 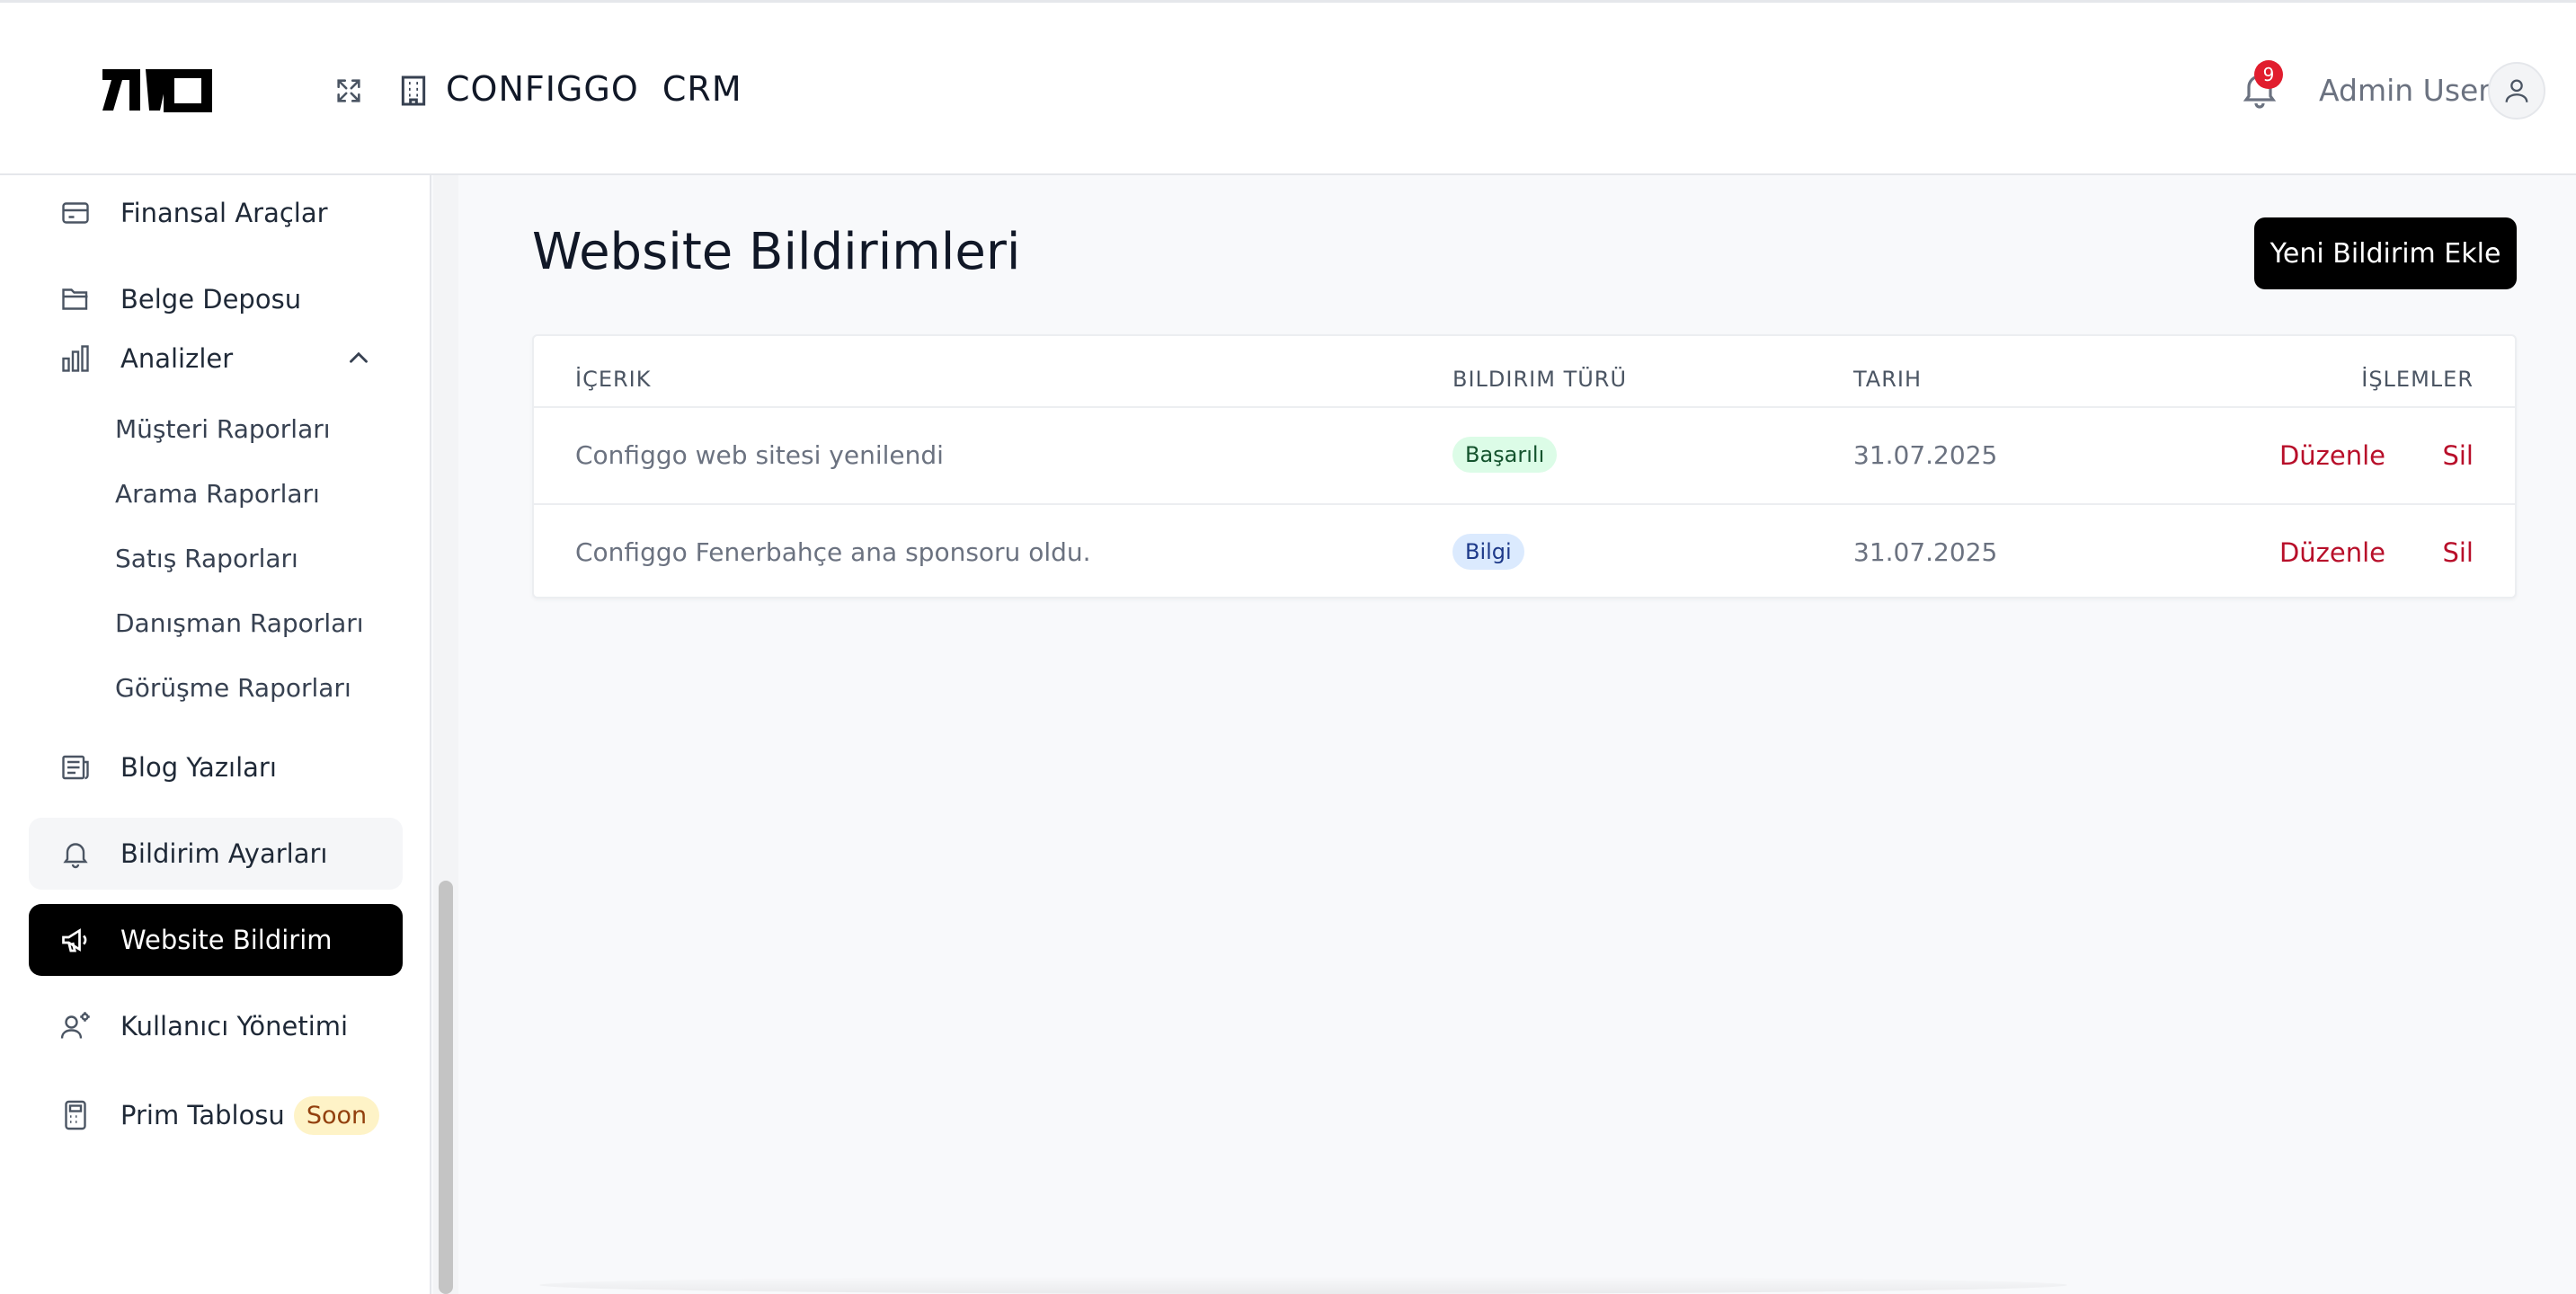 I want to click on building-icon, so click(x=413, y=90).